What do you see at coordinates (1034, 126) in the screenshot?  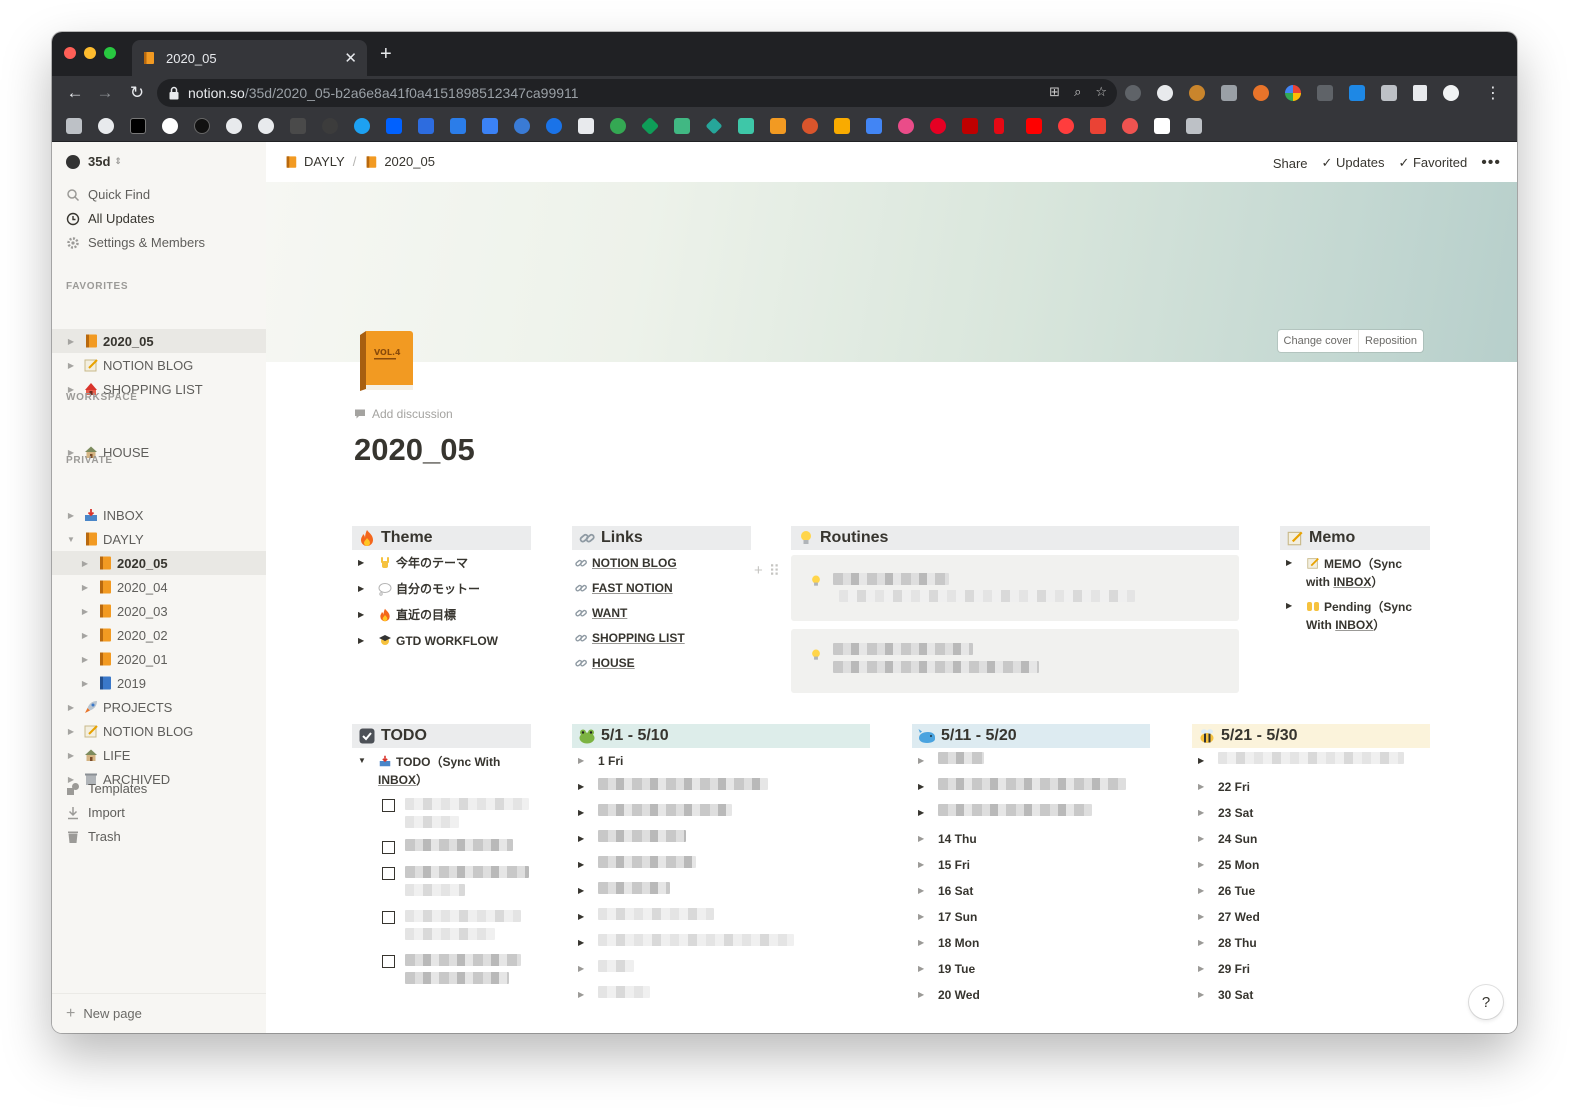 I see `youtube-icon` at bounding box center [1034, 126].